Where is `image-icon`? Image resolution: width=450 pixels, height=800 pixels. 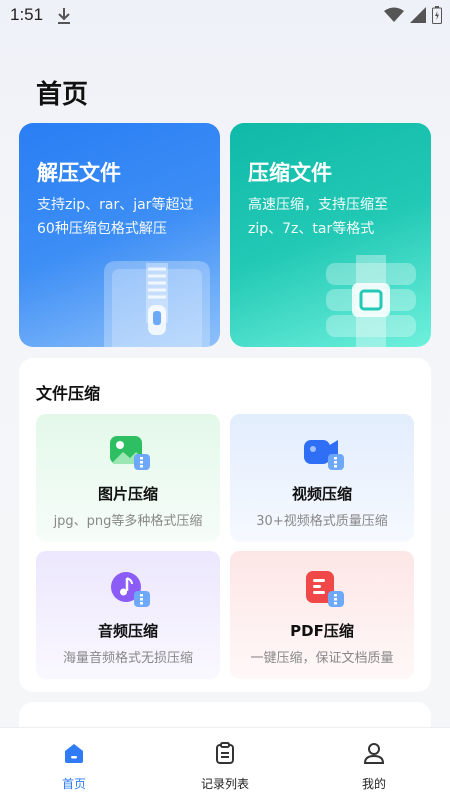 image-icon is located at coordinates (130, 453).